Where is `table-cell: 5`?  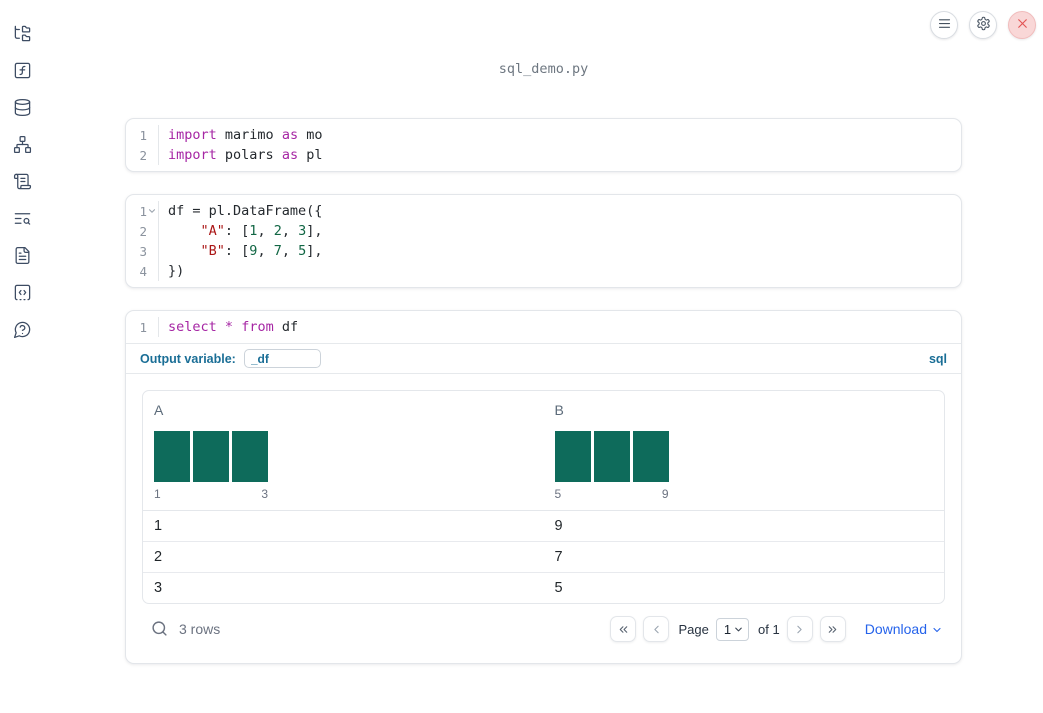
table-cell: 5 is located at coordinates (558, 588).